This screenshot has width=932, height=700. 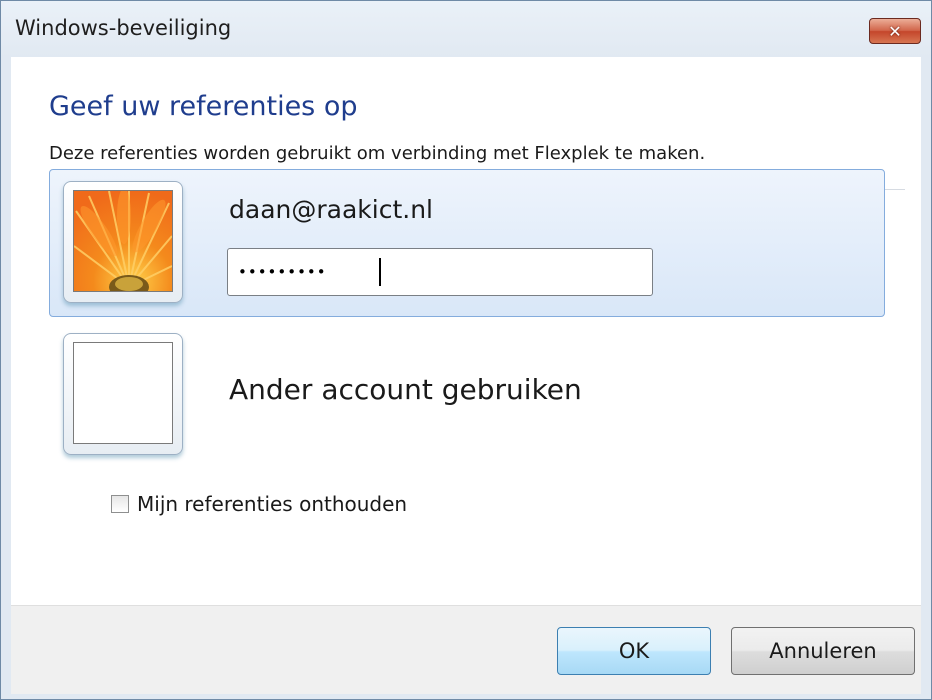 What do you see at coordinates (380, 272) in the screenshot?
I see `text-caret` at bounding box center [380, 272].